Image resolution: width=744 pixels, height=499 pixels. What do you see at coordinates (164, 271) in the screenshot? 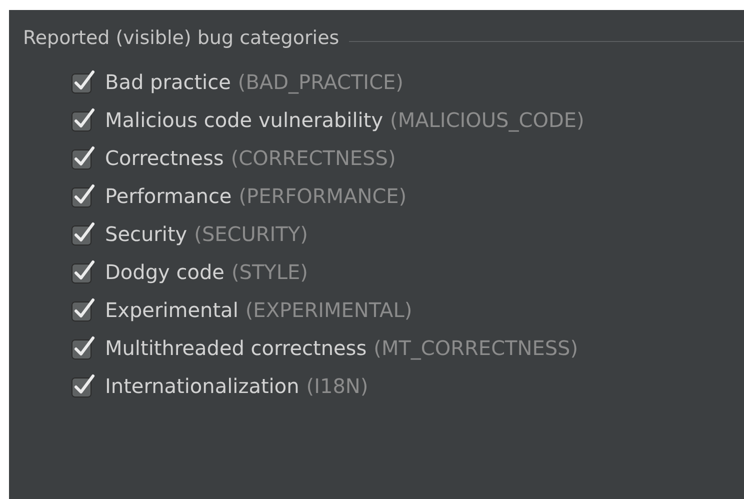
I see `checkbox-label: Dodgy code` at bounding box center [164, 271].